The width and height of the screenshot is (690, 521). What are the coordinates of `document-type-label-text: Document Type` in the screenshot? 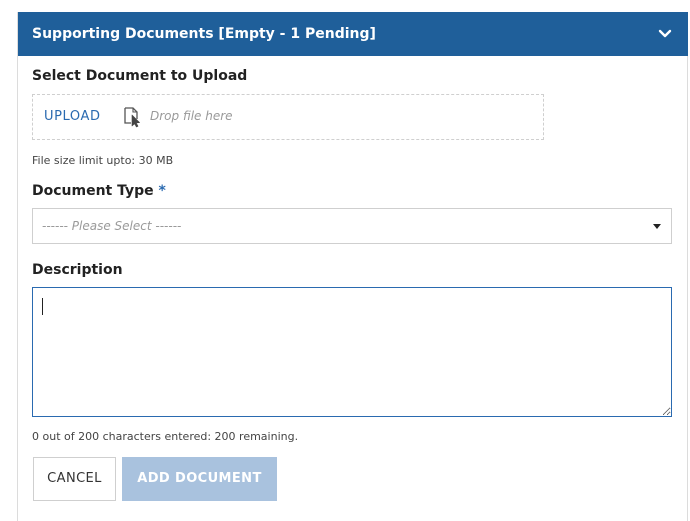 It's located at (93, 191).